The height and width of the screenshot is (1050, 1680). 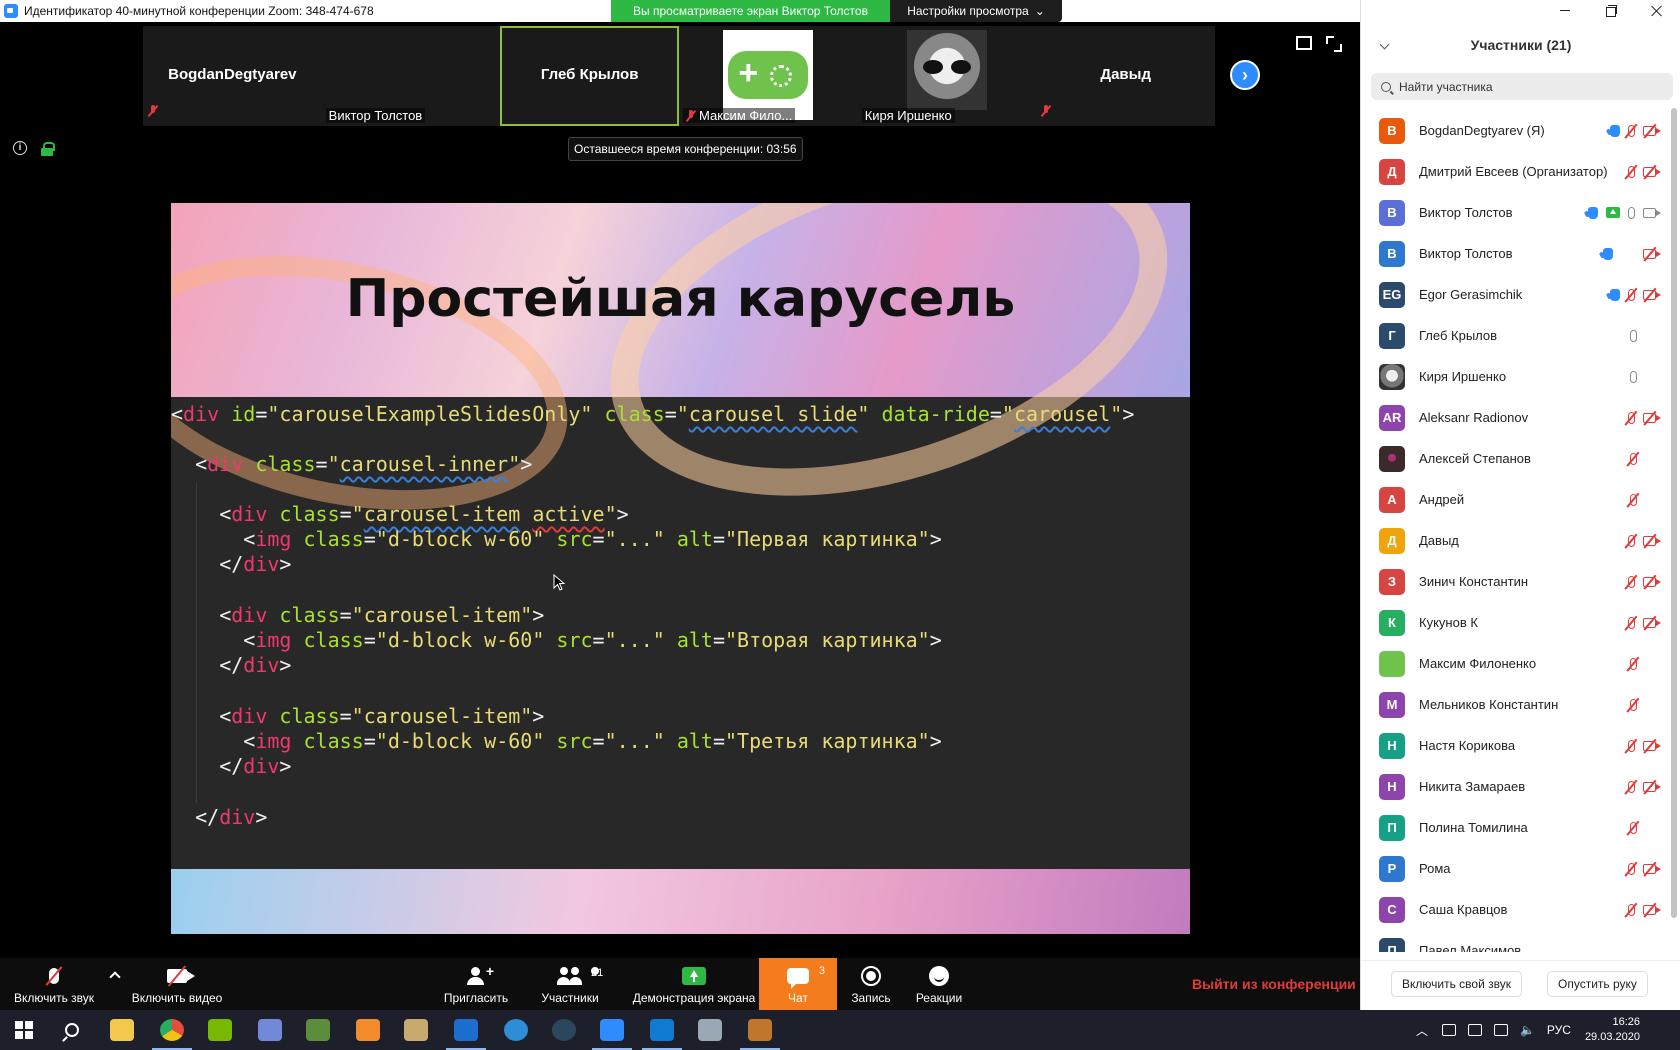 What do you see at coordinates (1334, 44) in the screenshot?
I see `fullscreen-icon` at bounding box center [1334, 44].